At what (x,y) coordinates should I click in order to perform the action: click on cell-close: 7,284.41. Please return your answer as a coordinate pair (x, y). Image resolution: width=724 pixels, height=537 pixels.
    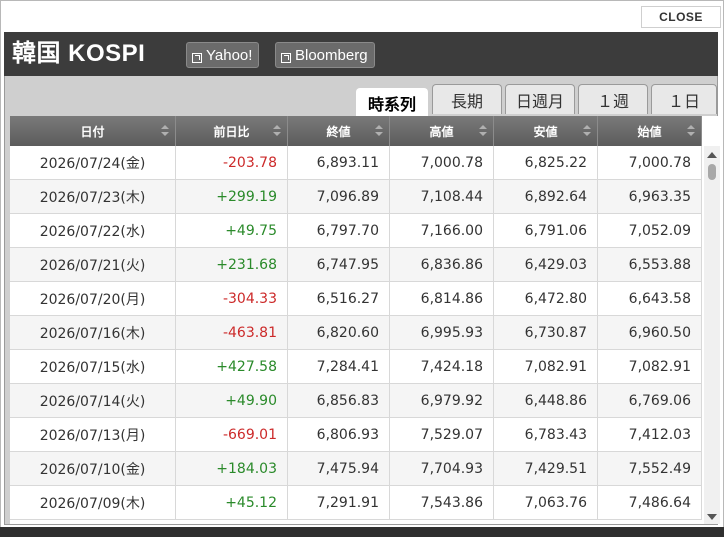
    Looking at the image, I should click on (339, 367).